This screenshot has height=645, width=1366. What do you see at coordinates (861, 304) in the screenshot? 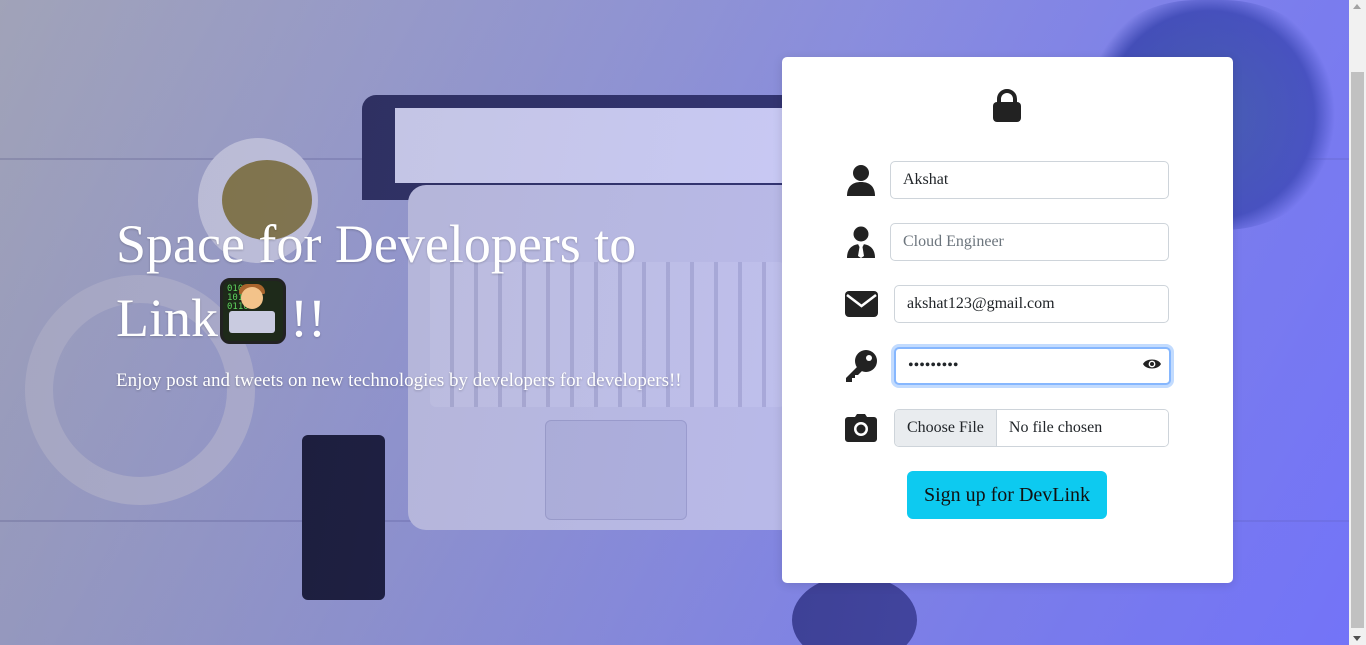
I see `envelope-icon` at bounding box center [861, 304].